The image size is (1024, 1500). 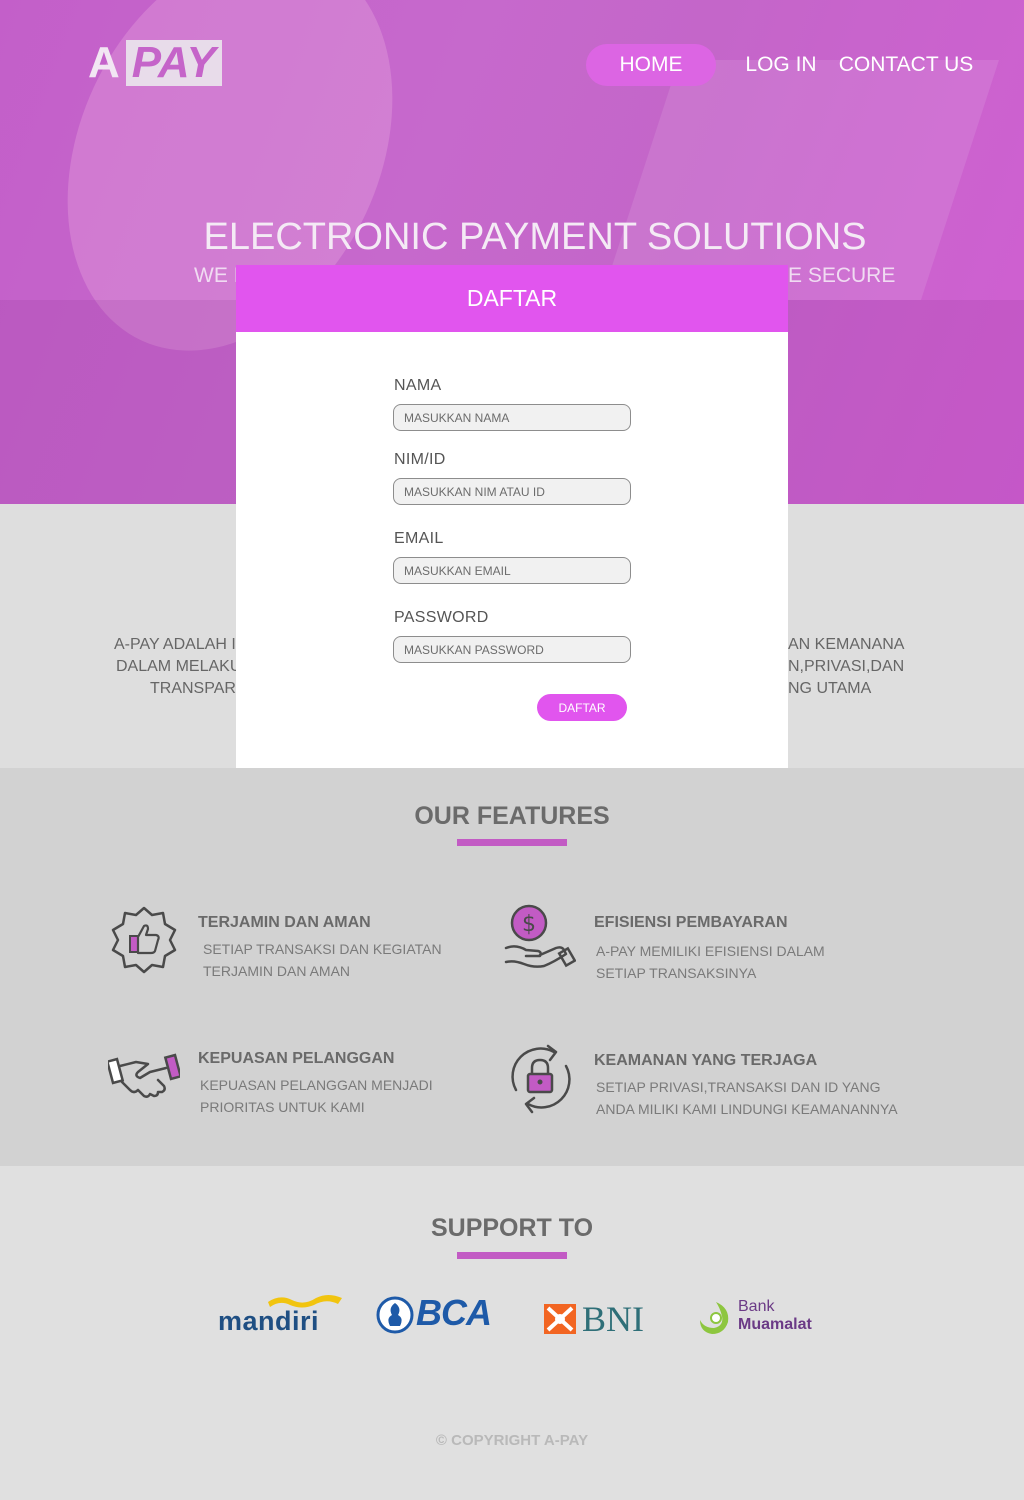 I want to click on feature-desc-line: A-PAY MEMILIKI EFISIENSI DALAM, so click(x=710, y=951).